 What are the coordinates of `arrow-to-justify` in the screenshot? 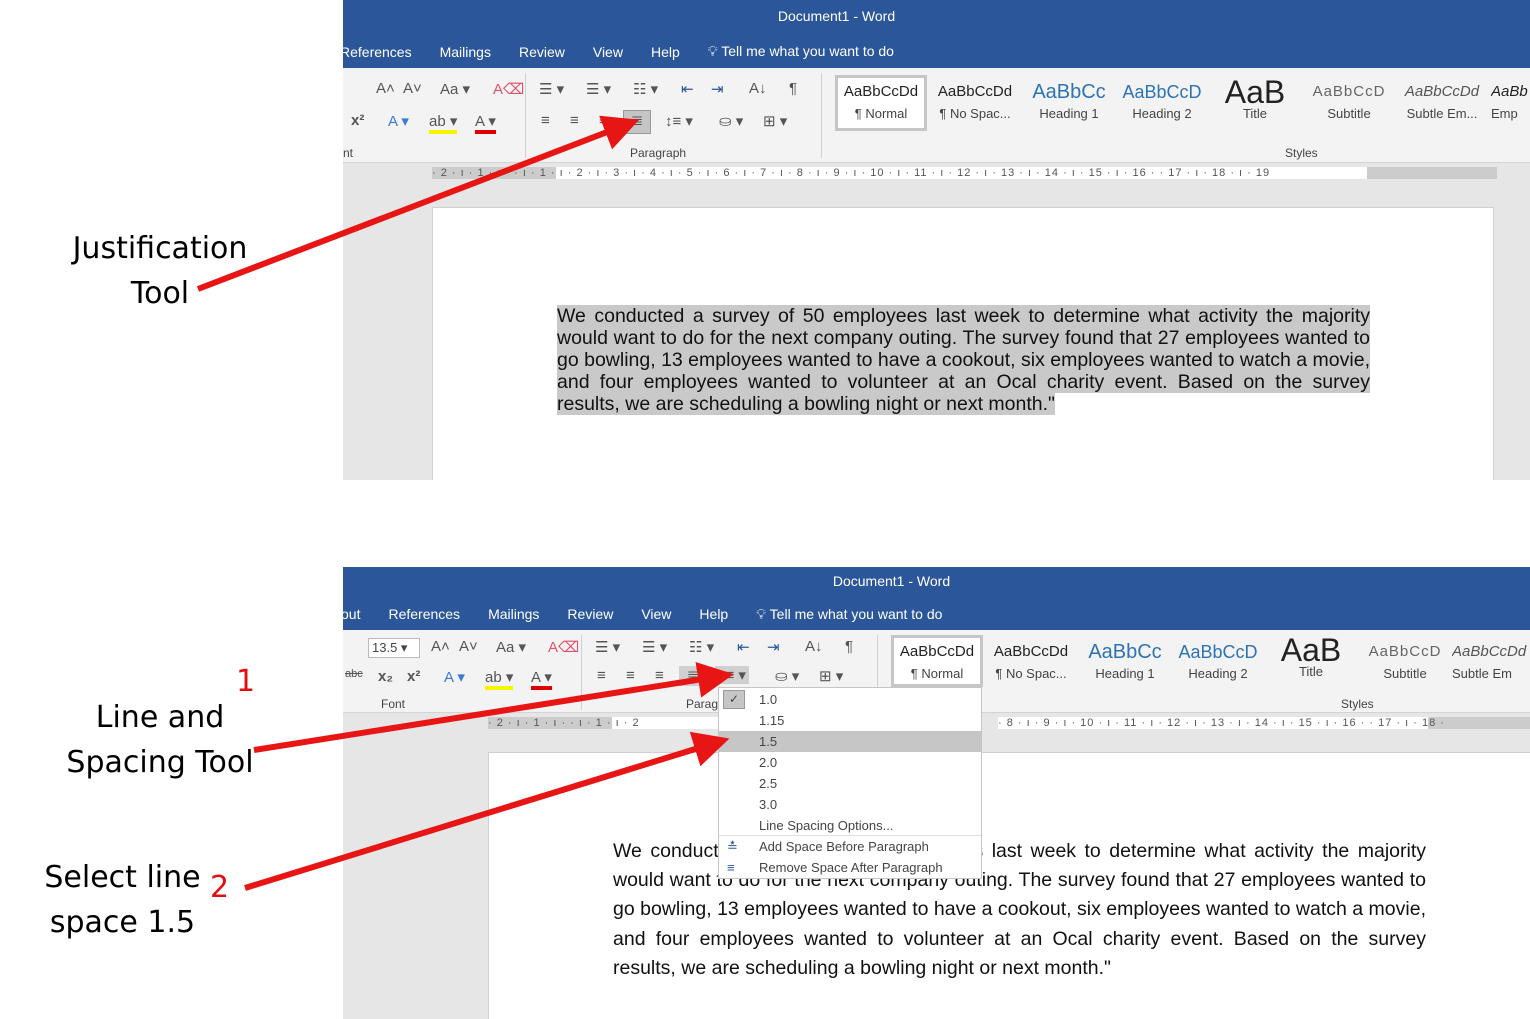 It's located at (418, 203).